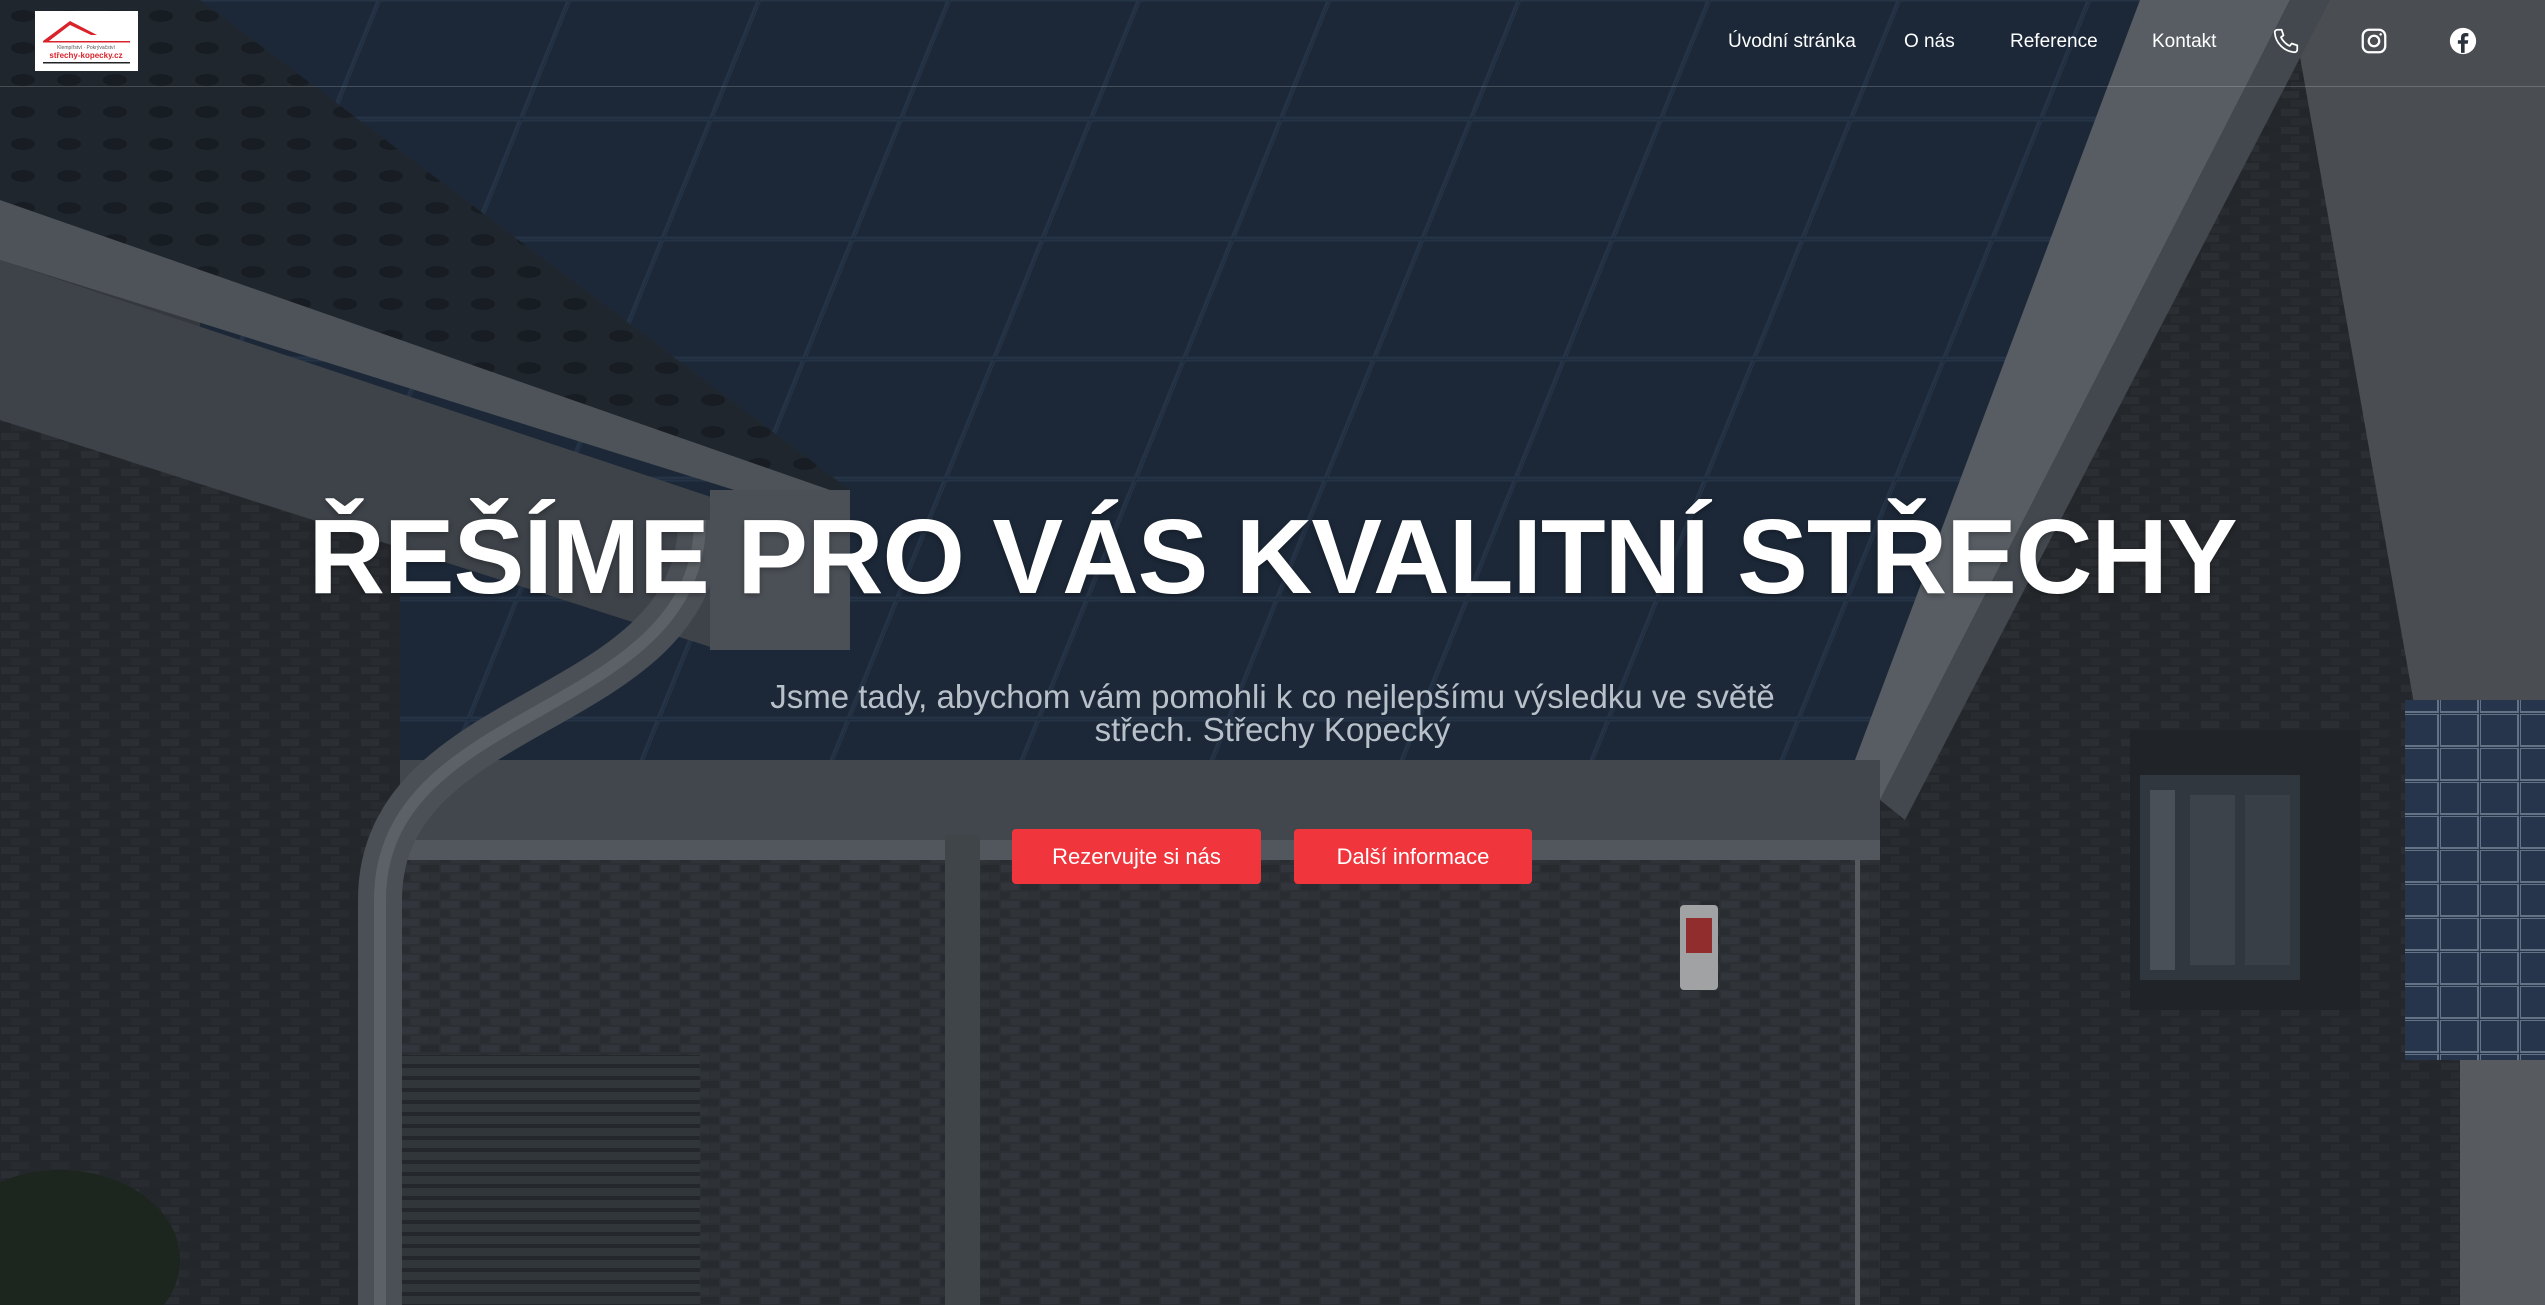  What do you see at coordinates (2286, 41) in the screenshot?
I see `phone-icon` at bounding box center [2286, 41].